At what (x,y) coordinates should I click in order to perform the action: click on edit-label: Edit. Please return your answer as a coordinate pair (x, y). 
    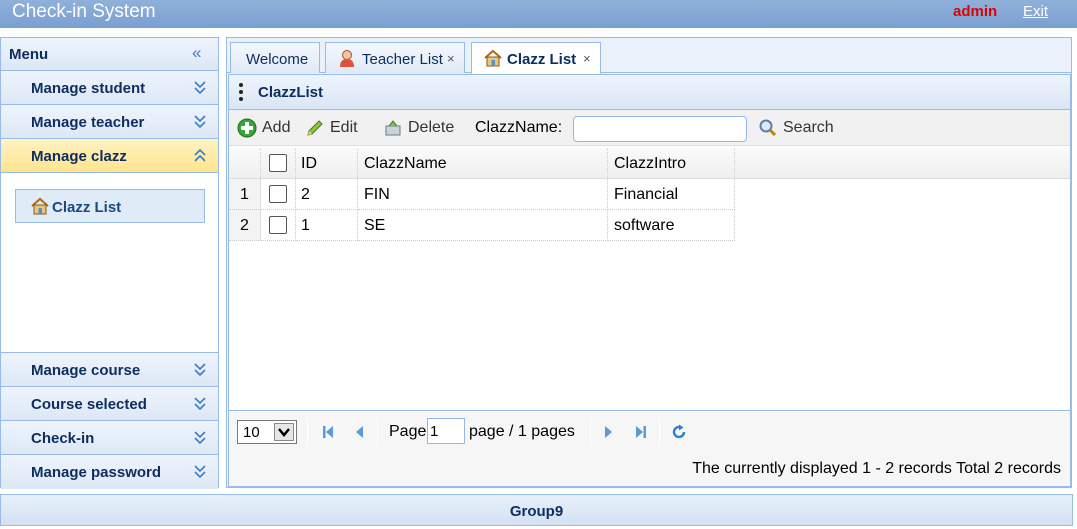
    Looking at the image, I should click on (344, 127).